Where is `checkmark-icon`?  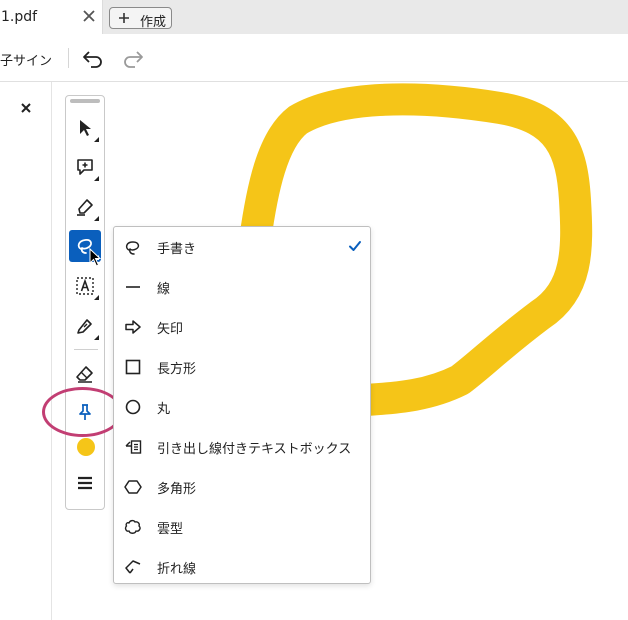 checkmark-icon is located at coordinates (355, 246).